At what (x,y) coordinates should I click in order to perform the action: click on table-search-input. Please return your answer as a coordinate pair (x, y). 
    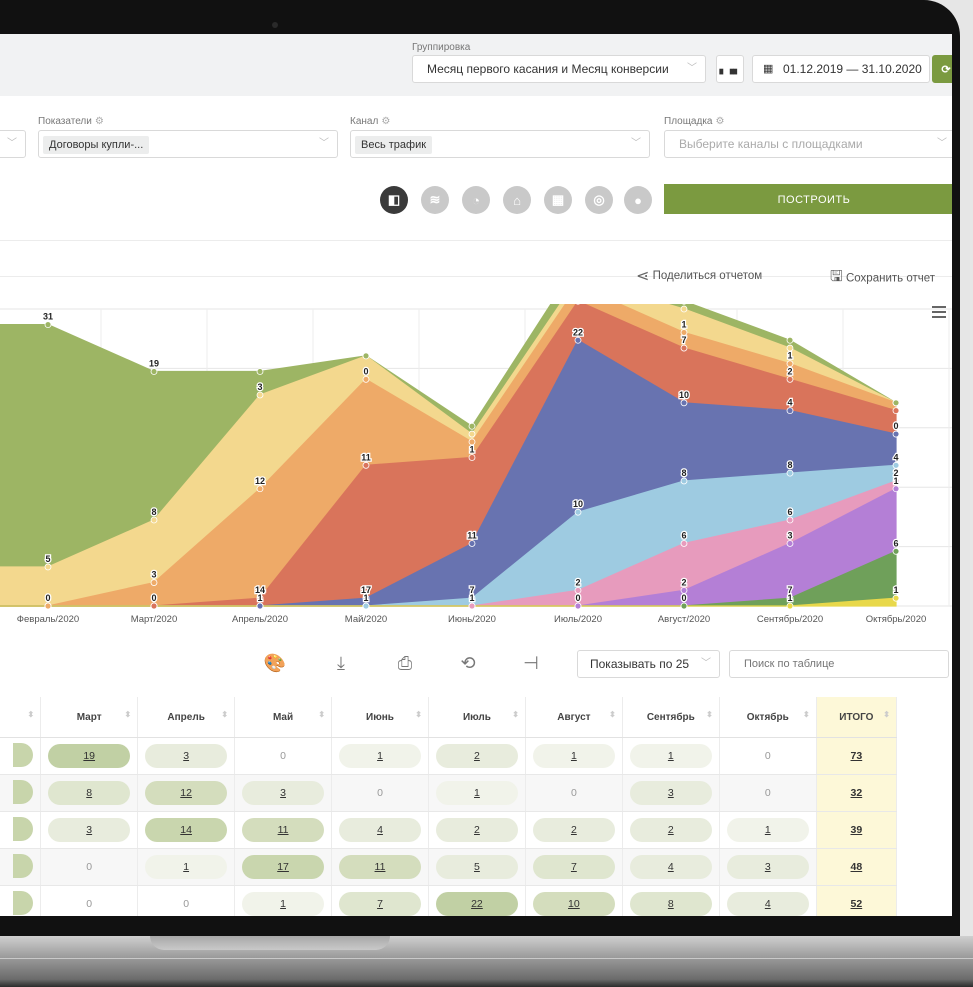
    Looking at the image, I should click on (839, 664).